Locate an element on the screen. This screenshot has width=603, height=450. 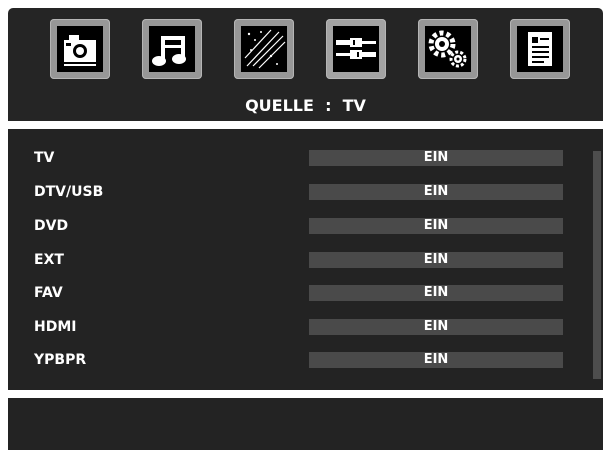
list-item-label: EXT is located at coordinates (49, 260).